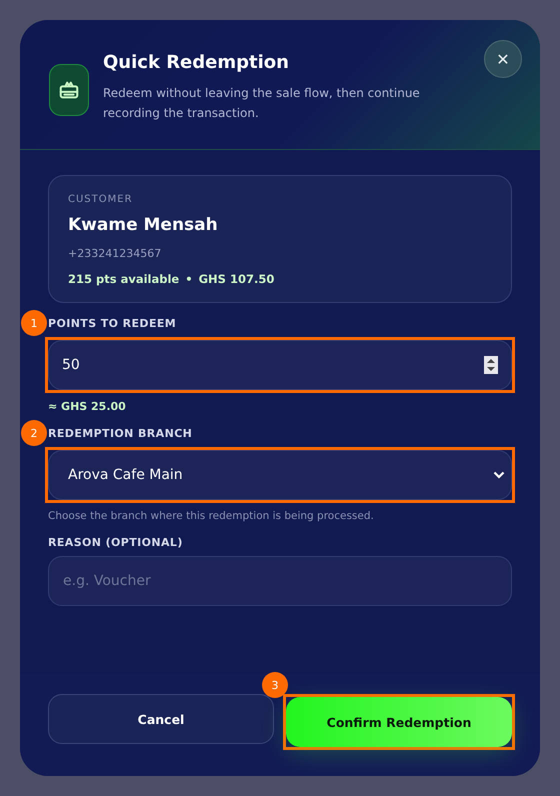 Image resolution: width=560 pixels, height=796 pixels. What do you see at coordinates (275, 685) in the screenshot?
I see `callout-badge: 3` at bounding box center [275, 685].